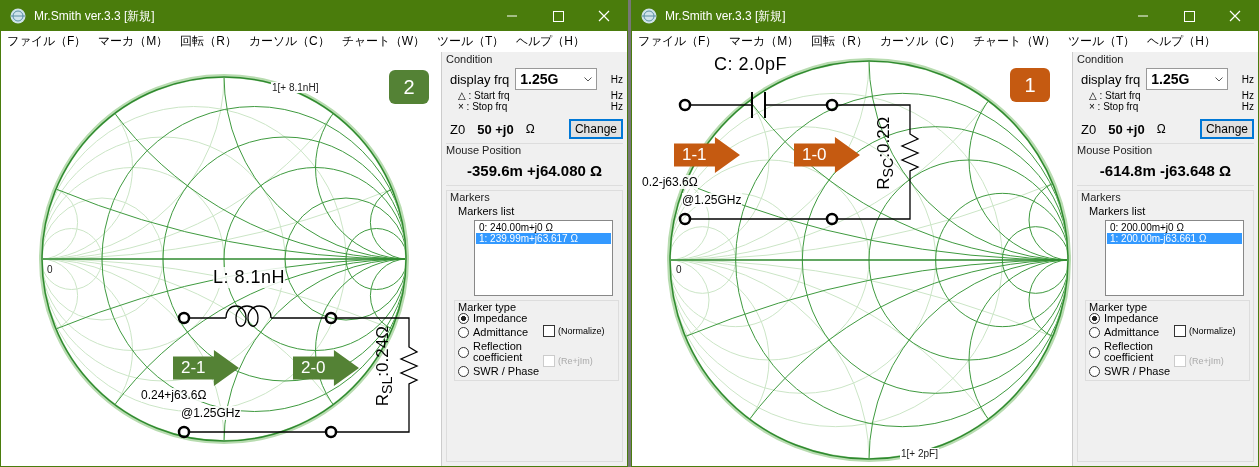 This screenshot has height=467, width=1259. What do you see at coordinates (827, 155) in the screenshot?
I see `arrow-label: 1-0` at bounding box center [827, 155].